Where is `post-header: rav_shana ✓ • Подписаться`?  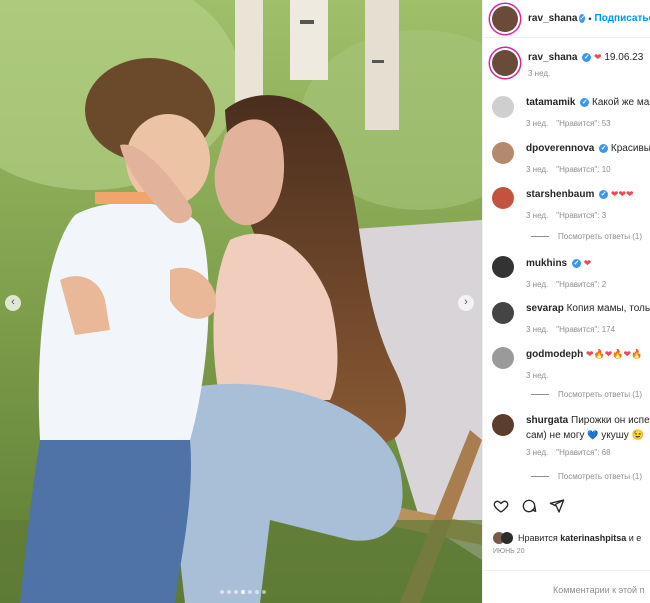 post-header: rav_shana ✓ • Подписаться is located at coordinates (566, 19).